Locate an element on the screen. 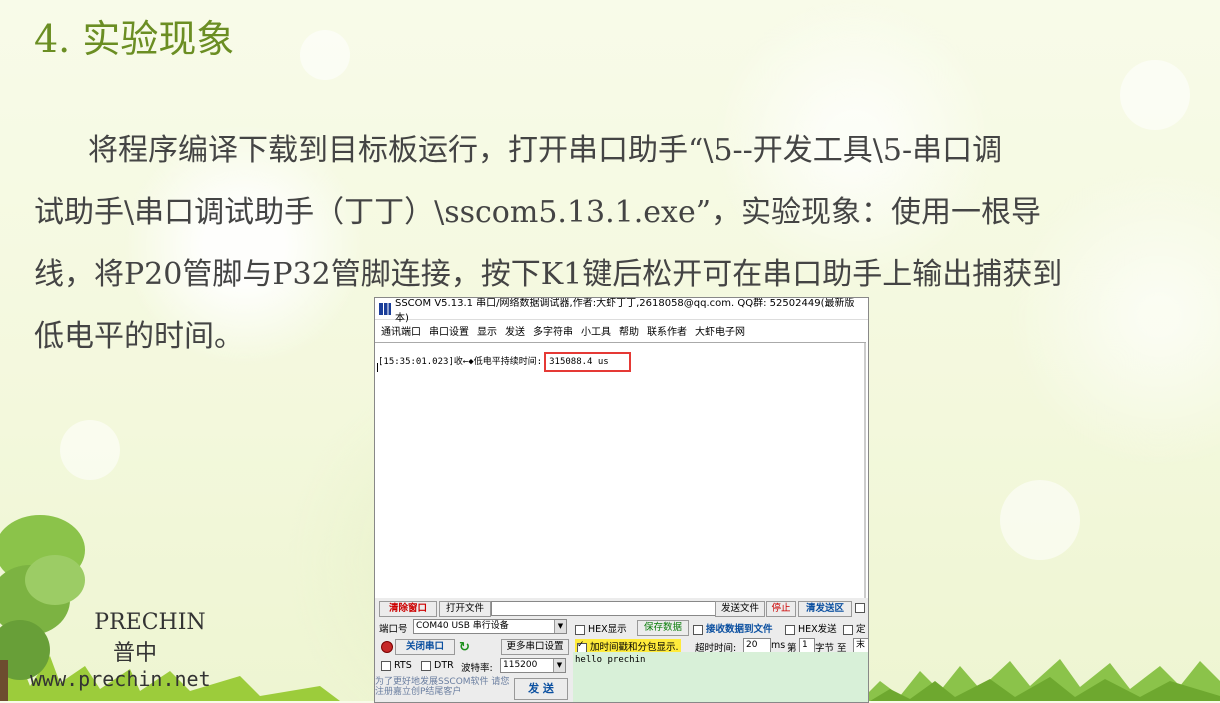 Image resolution: width=1220 pixels, height=703 pixels. ms-label: ms is located at coordinates (778, 645).